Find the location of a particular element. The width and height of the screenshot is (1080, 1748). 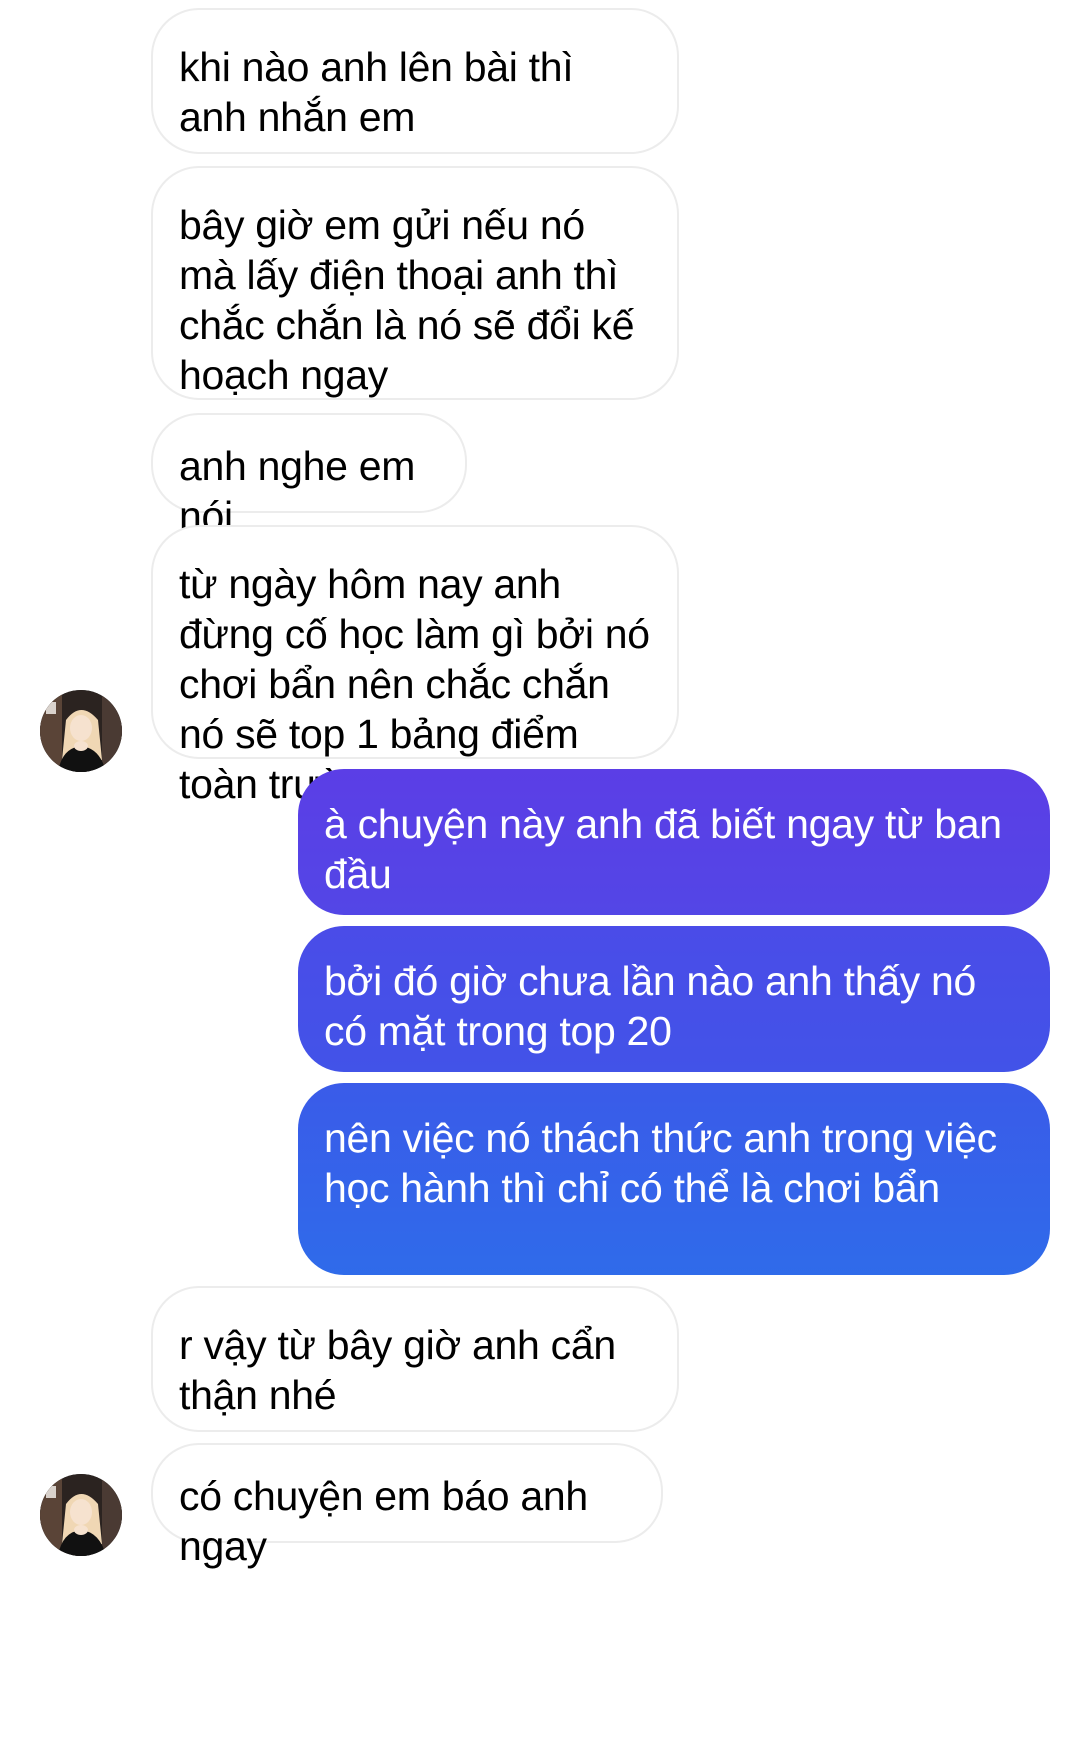

message-text: r vậy từ bây giờ anh cẩn thận nhé is located at coordinates (397, 1370).